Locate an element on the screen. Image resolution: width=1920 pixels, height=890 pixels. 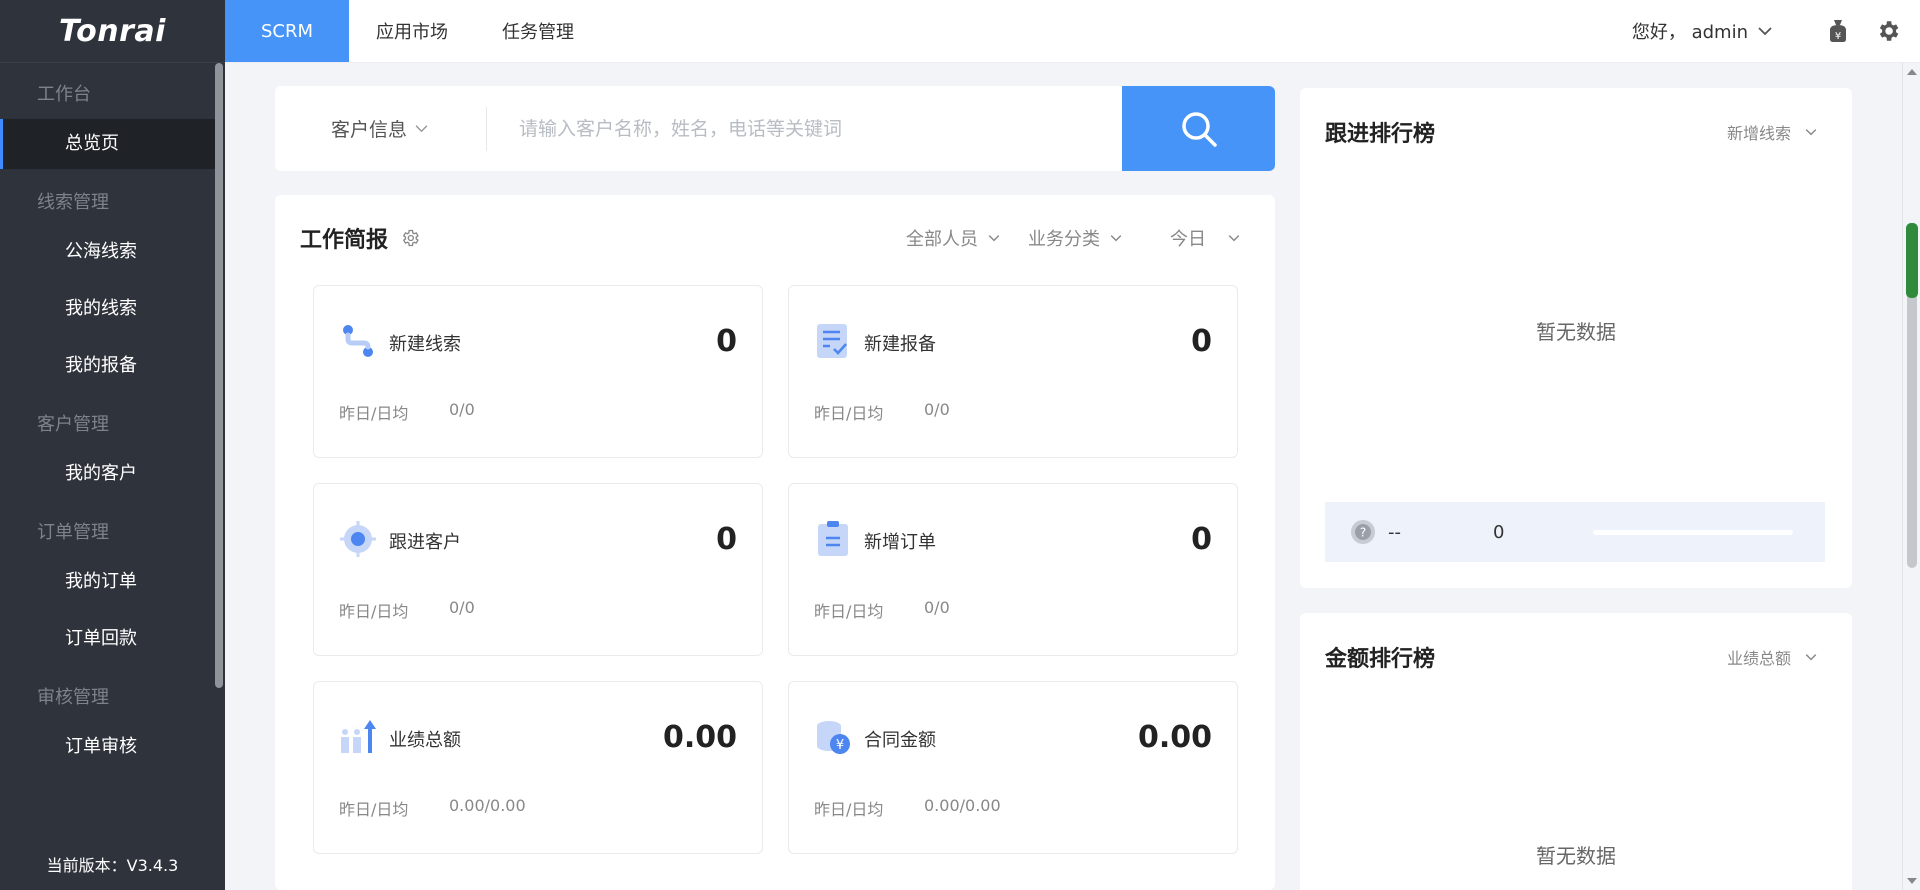
sidebar-item-my-customers: 我的客户 is located at coordinates (107, 474).